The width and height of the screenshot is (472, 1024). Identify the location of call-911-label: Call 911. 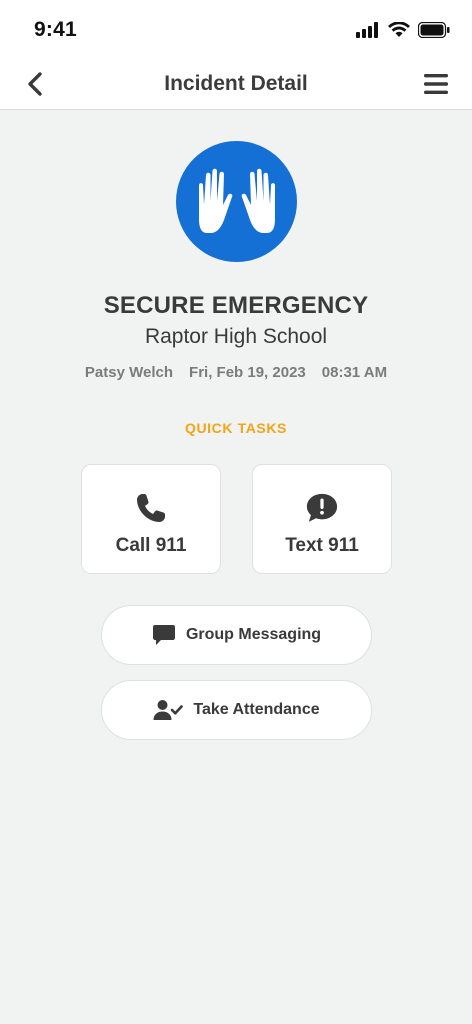
(151, 545).